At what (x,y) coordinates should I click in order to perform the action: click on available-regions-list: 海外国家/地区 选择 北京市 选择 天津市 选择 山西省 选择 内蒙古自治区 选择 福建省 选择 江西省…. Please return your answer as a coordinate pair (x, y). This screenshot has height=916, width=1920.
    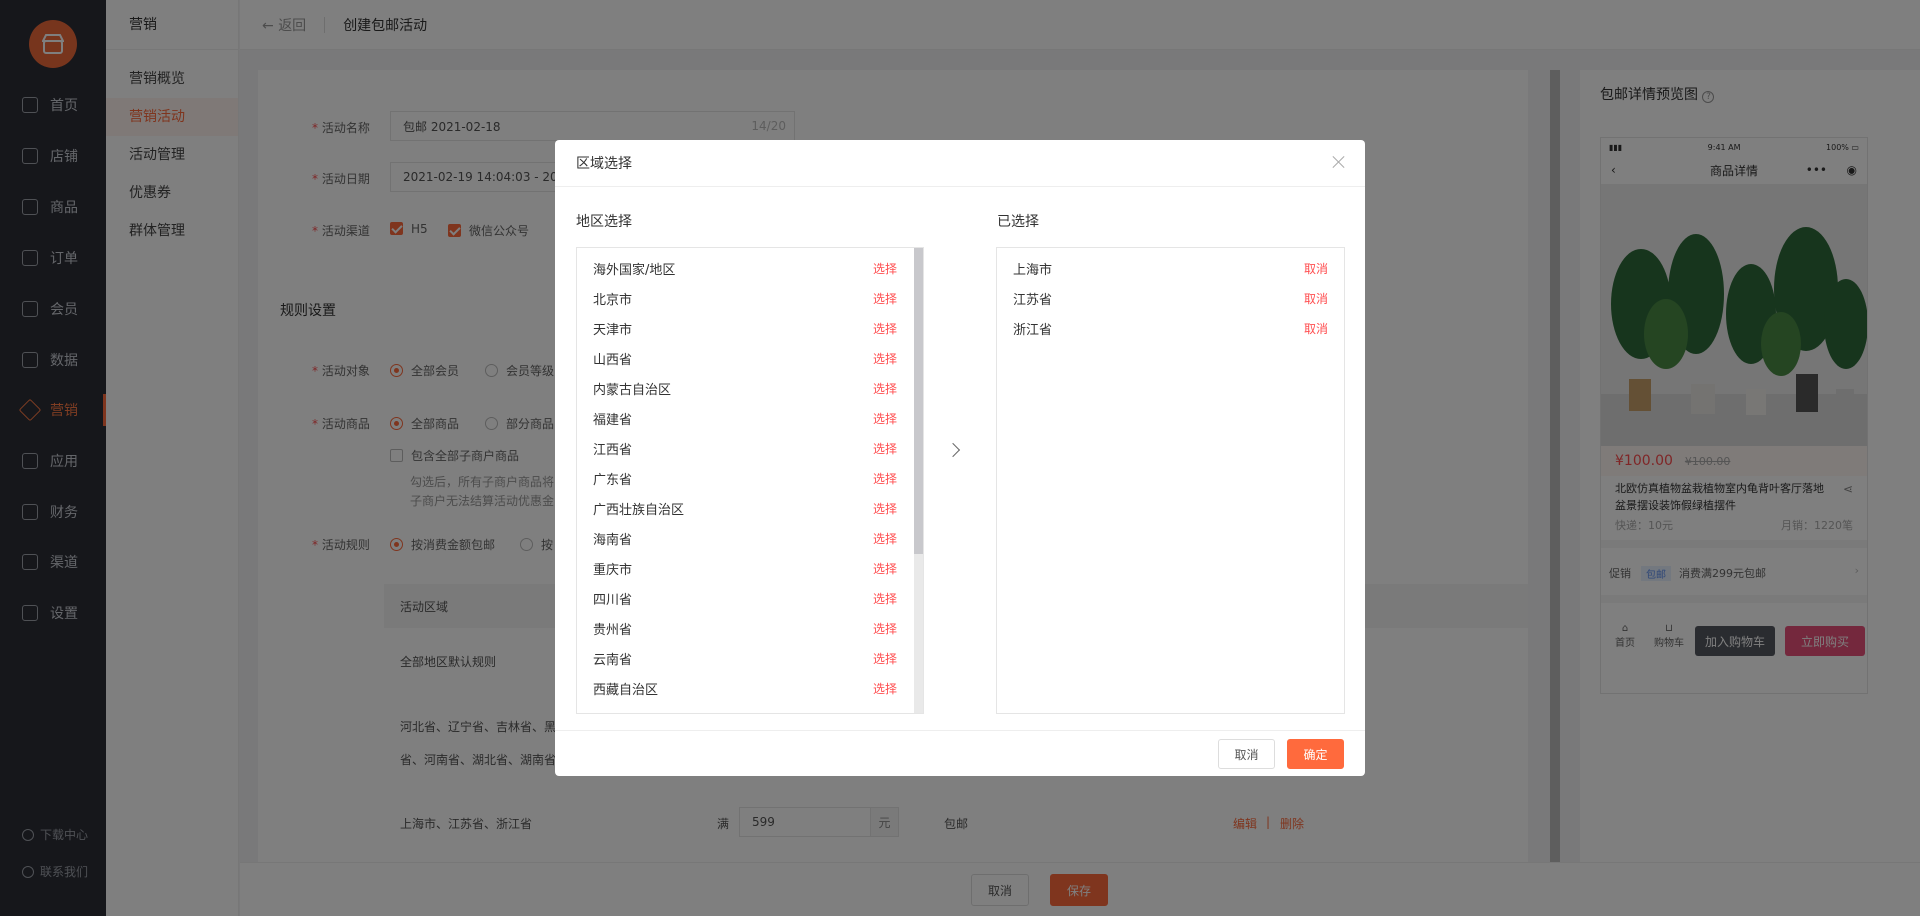
    Looking at the image, I should click on (750, 480).